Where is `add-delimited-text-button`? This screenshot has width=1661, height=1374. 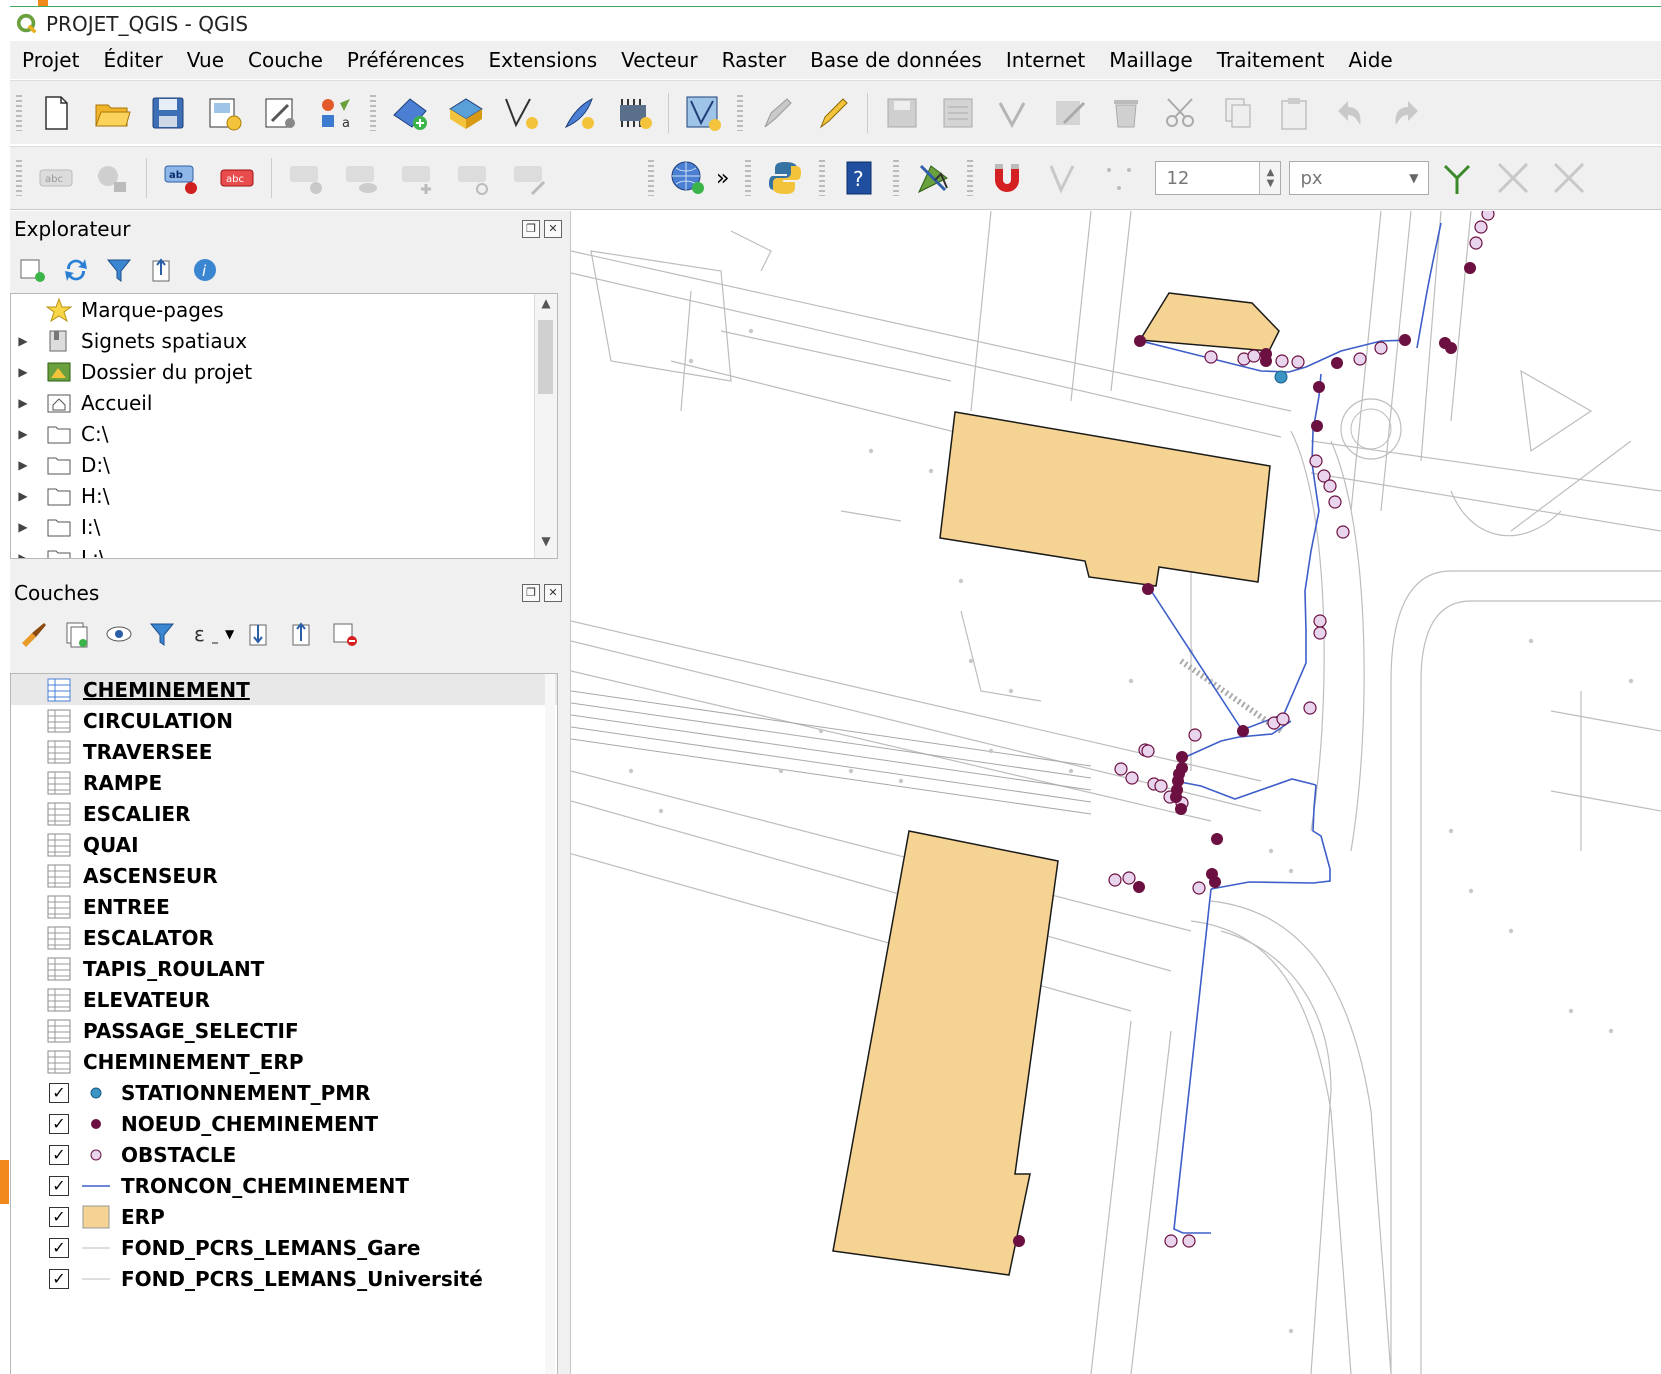 add-delimited-text-button is located at coordinates (522, 113).